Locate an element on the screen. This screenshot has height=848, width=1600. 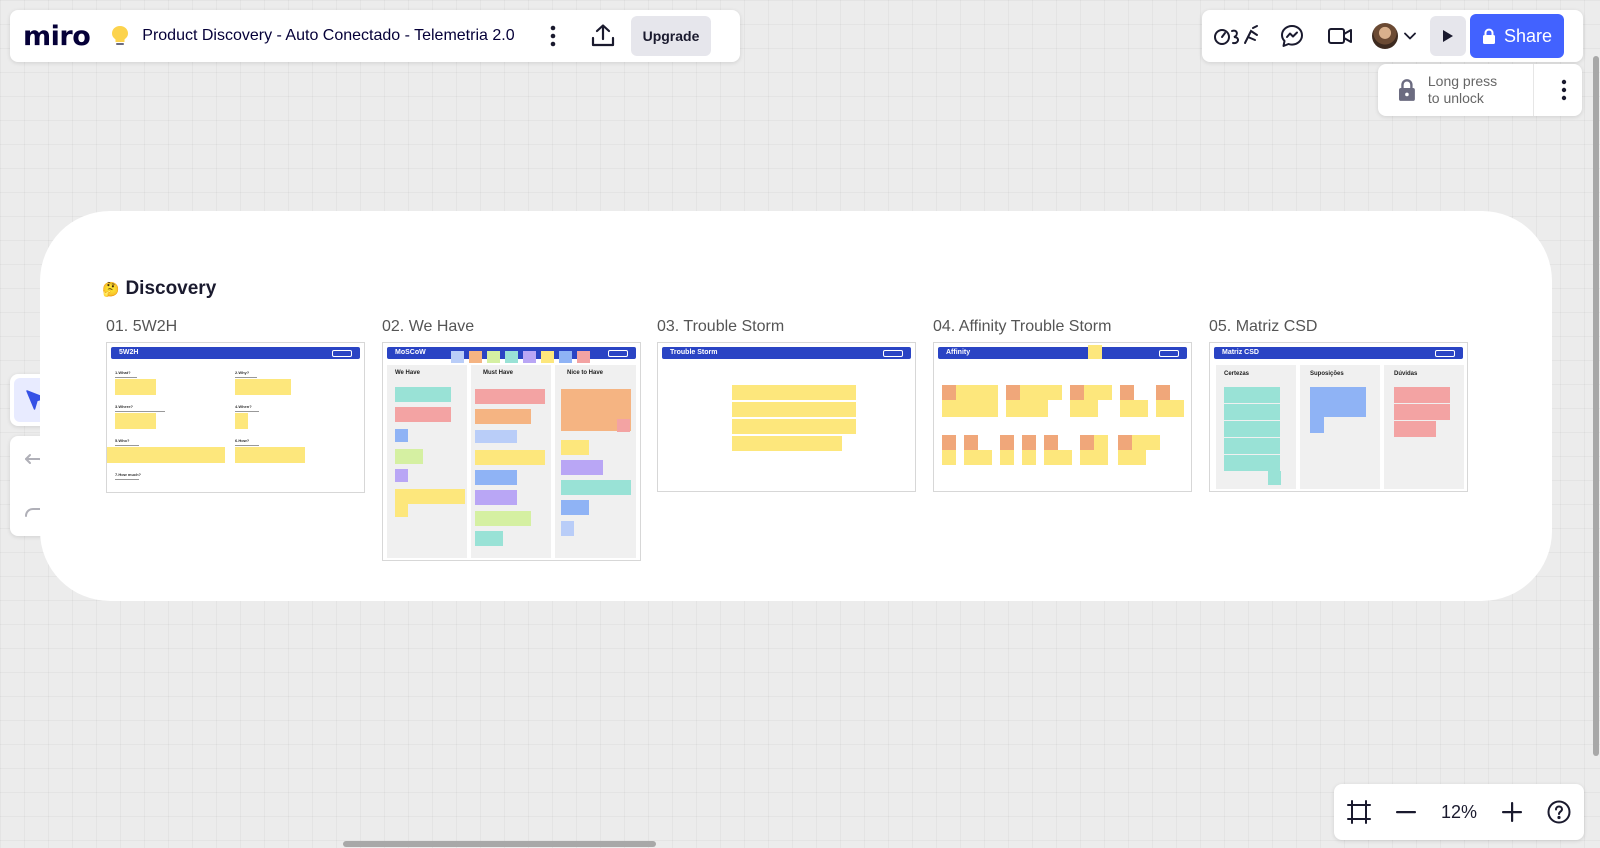
frame-header: Trouble Storm is located at coordinates (786, 353).